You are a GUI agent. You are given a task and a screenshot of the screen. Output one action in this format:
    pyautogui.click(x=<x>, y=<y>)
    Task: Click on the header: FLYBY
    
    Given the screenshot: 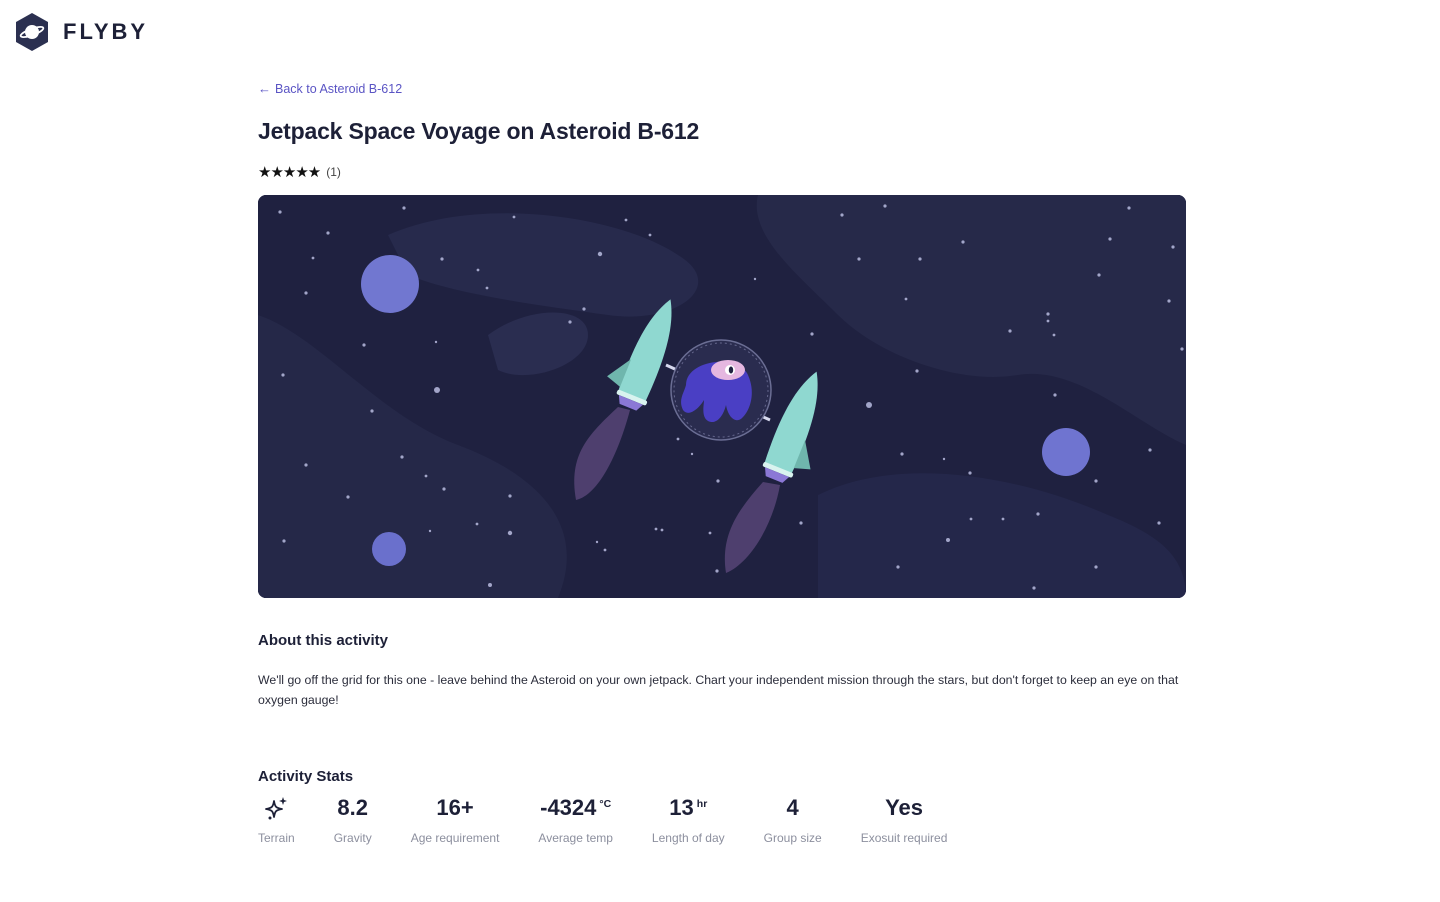 What is the action you would take?
    pyautogui.click(x=81, y=32)
    